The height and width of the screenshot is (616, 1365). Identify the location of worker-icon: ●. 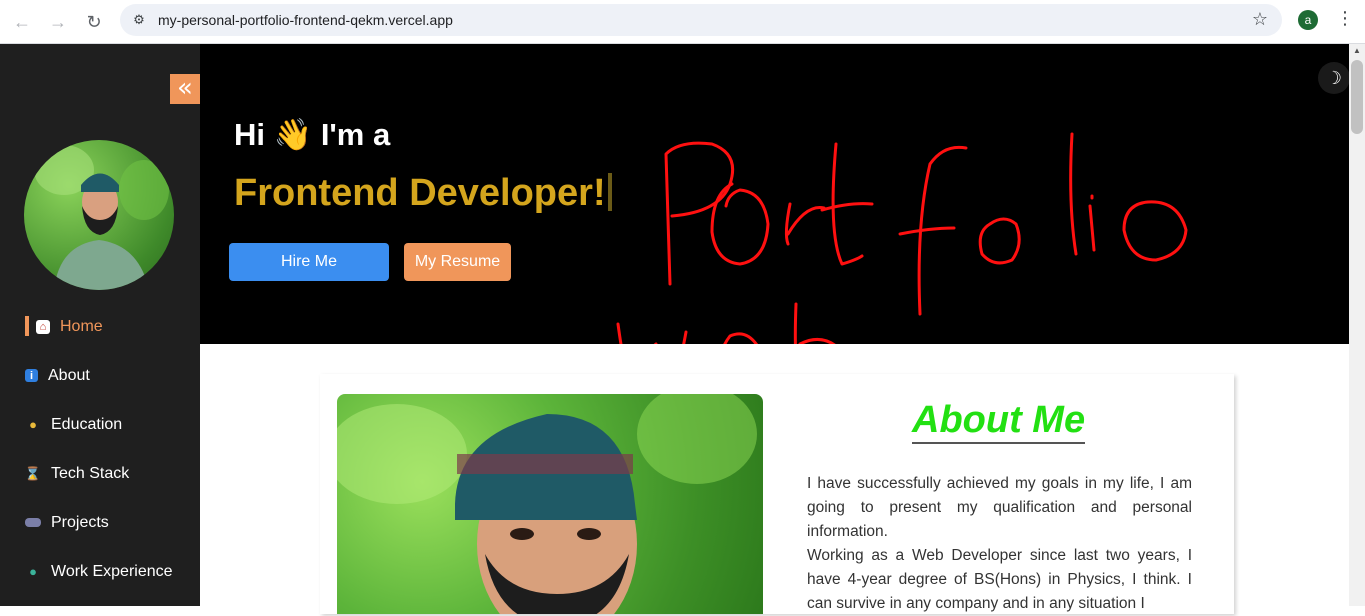
(33, 571).